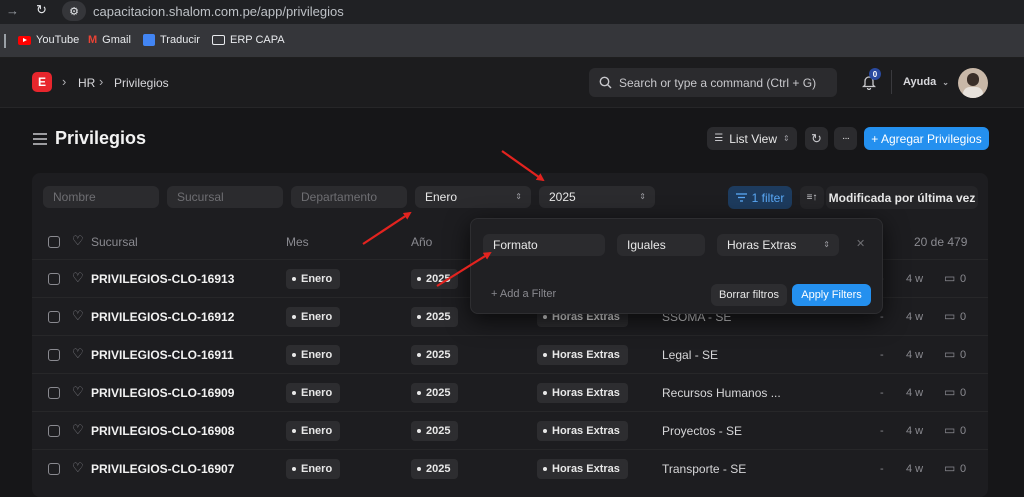 The width and height of the screenshot is (1024, 497). I want to click on annotation-arrows, so click(453, 218).